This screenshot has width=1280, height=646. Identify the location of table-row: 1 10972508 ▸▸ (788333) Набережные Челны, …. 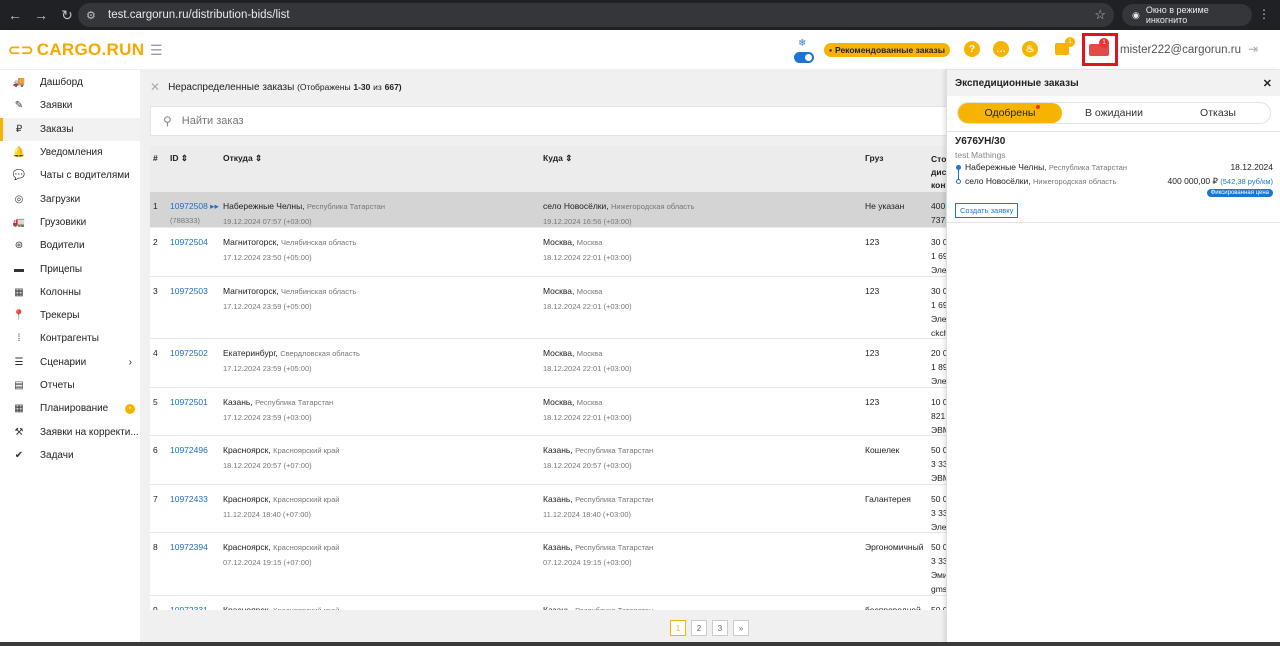
(549, 210).